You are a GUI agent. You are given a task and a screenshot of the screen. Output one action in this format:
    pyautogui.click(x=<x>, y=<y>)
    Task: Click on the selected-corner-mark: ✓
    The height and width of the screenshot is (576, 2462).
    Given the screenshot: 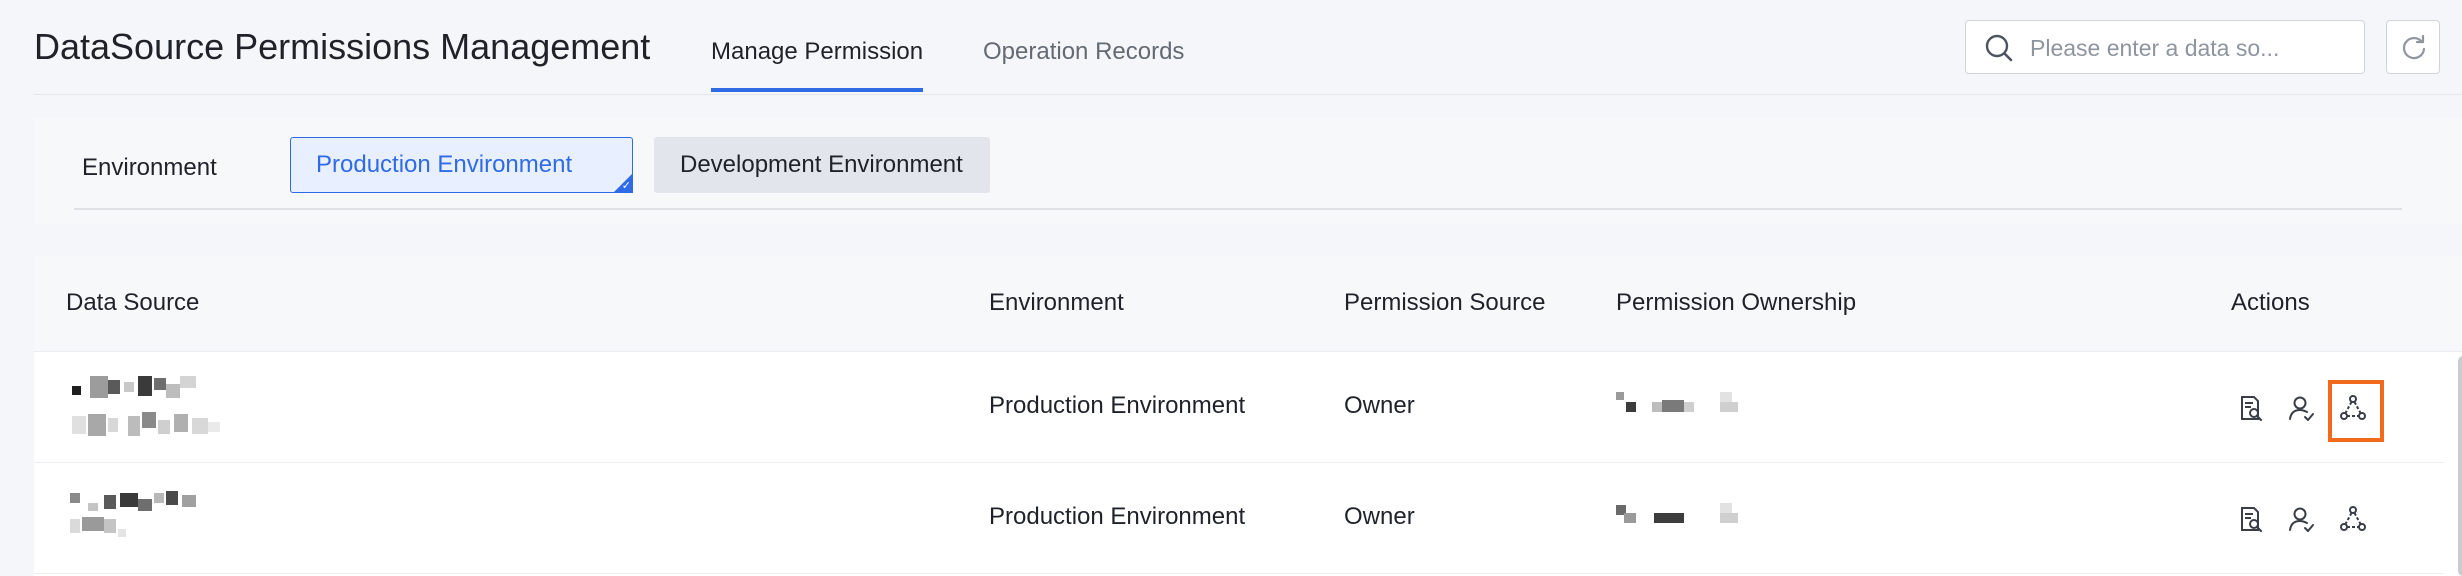 What is the action you would take?
    pyautogui.click(x=623, y=183)
    